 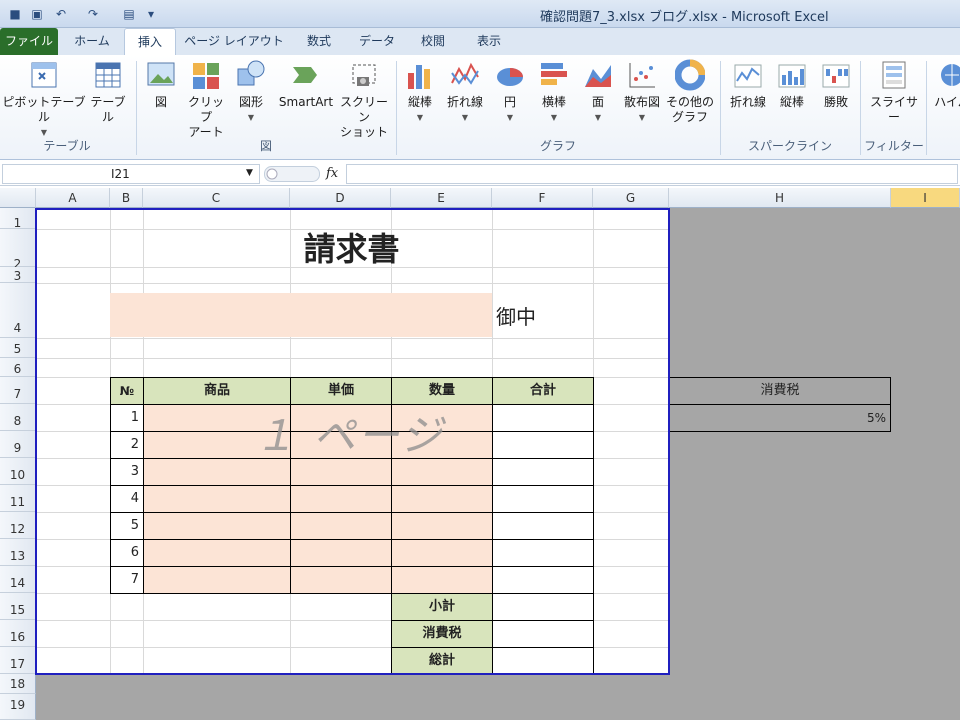 I want to click on row-header-4: 4, so click(x=18, y=310).